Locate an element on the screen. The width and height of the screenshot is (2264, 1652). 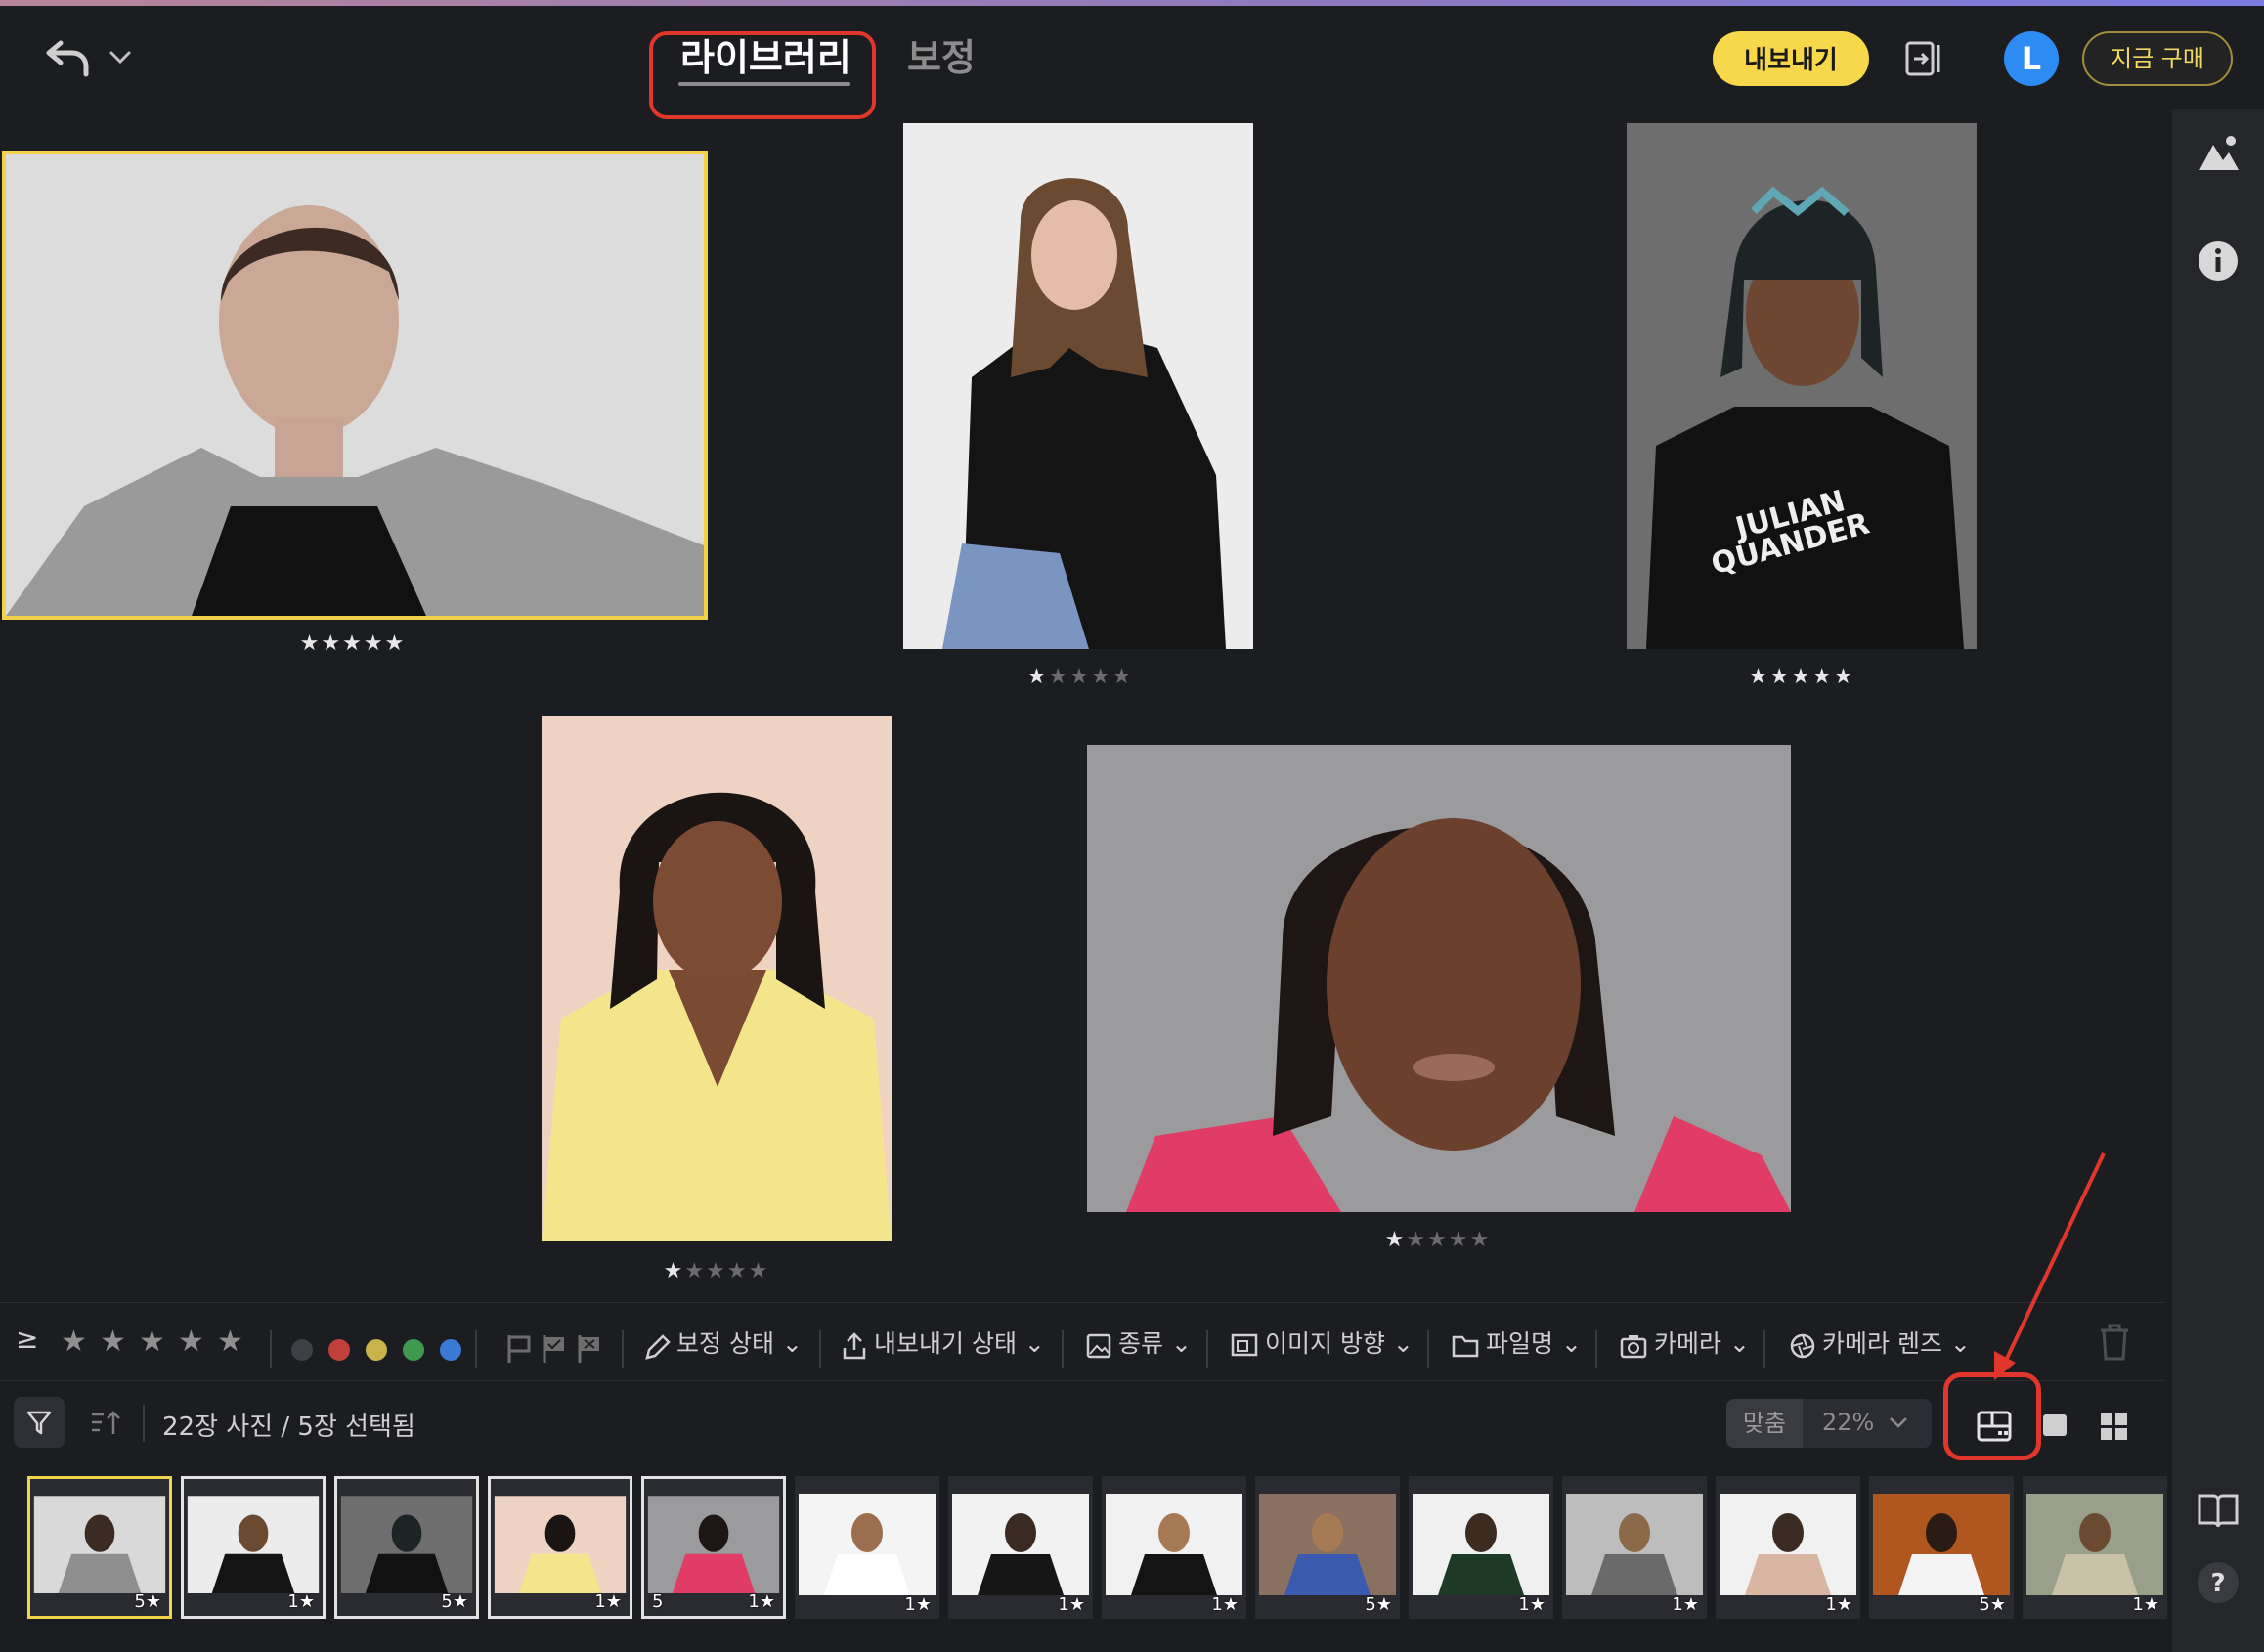
help-icon: ? is located at coordinates (2218, 1582).